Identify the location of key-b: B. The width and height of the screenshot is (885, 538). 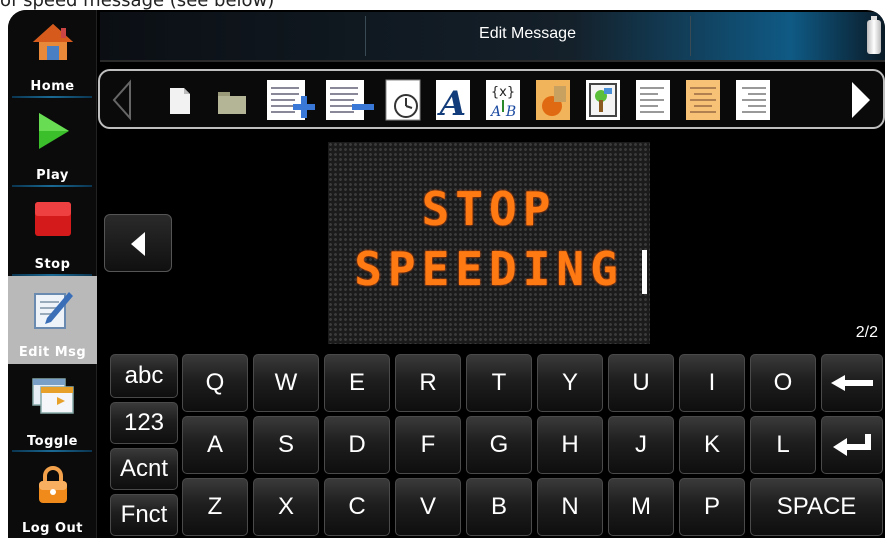
(499, 507).